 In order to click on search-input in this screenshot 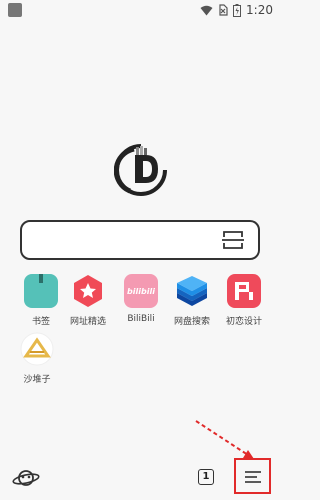, I will do `click(140, 240)`.